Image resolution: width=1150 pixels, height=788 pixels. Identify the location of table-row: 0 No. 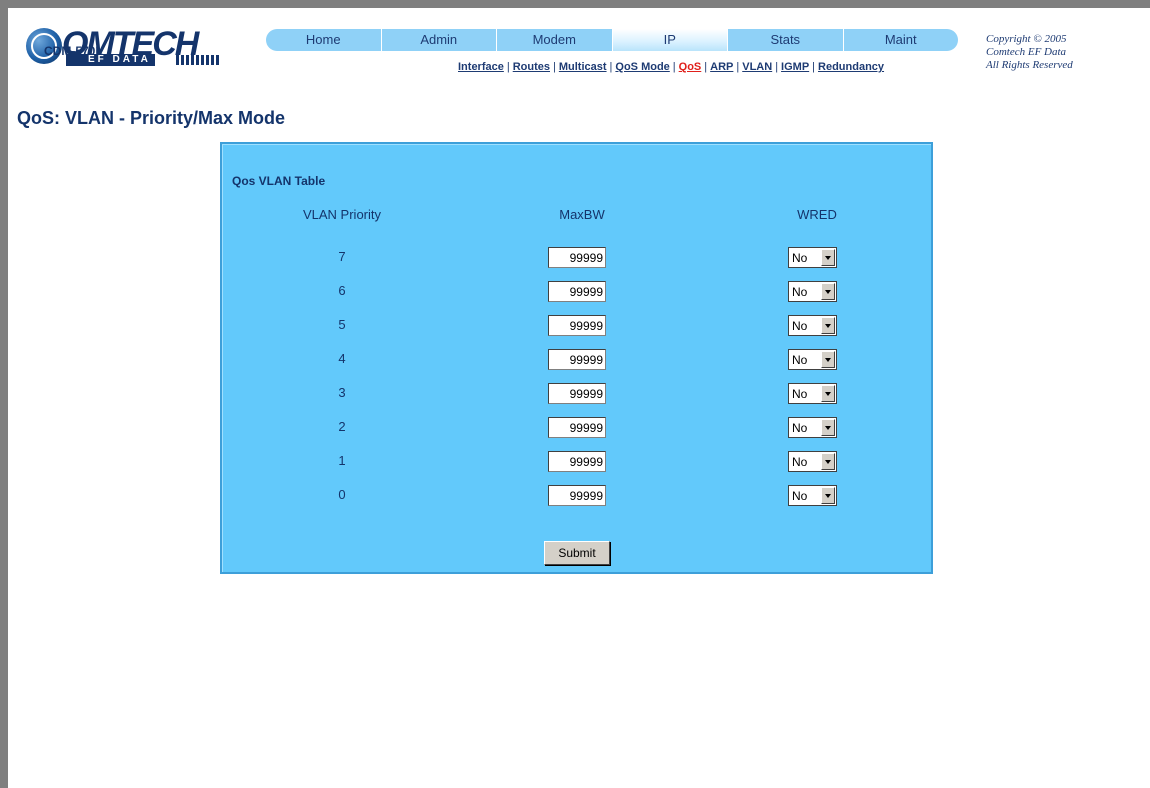
(576, 495).